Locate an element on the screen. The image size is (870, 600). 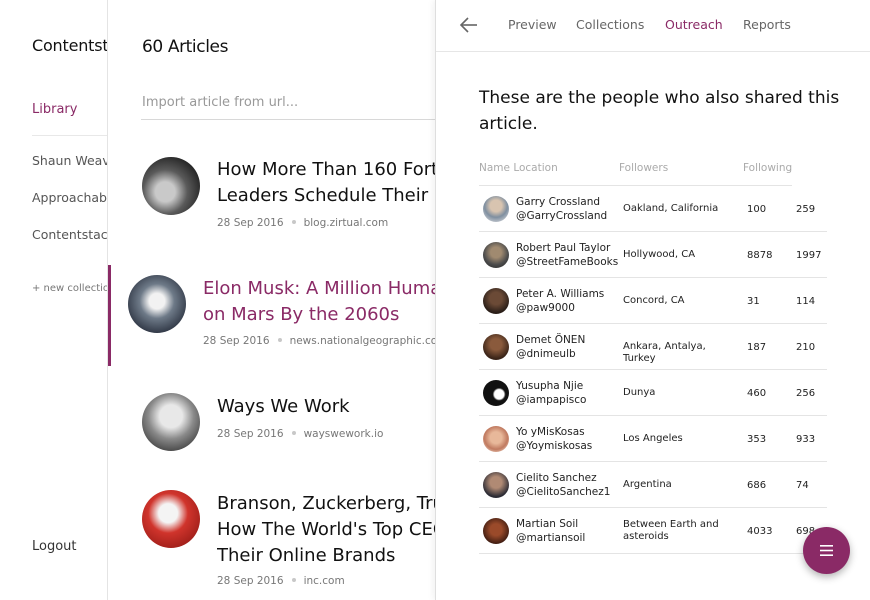
article-title-line: Ways We Work is located at coordinates (283, 406).